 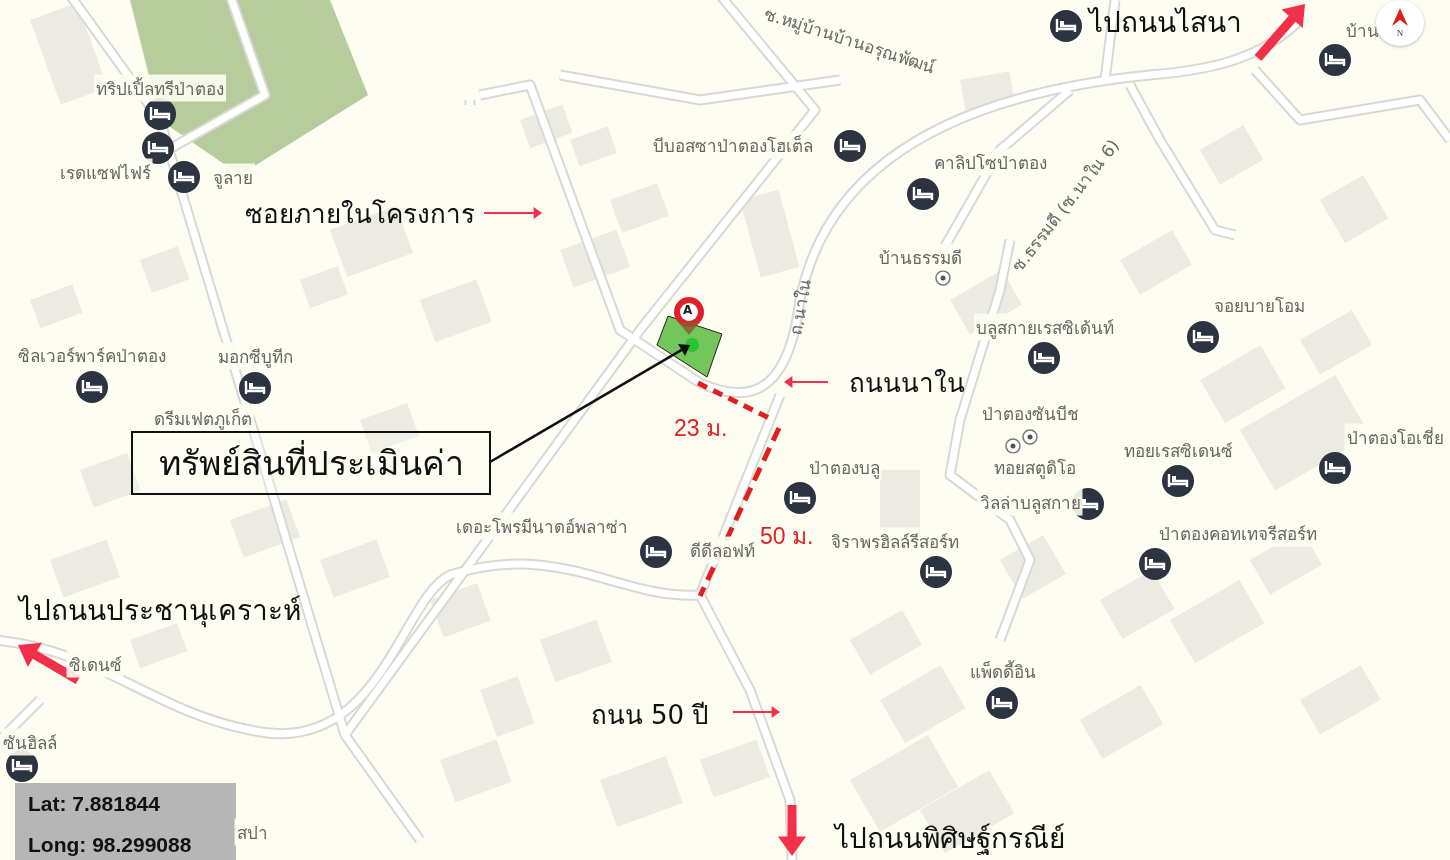 What do you see at coordinates (701, 428) in the screenshot?
I see `distance-label: 23 ม.` at bounding box center [701, 428].